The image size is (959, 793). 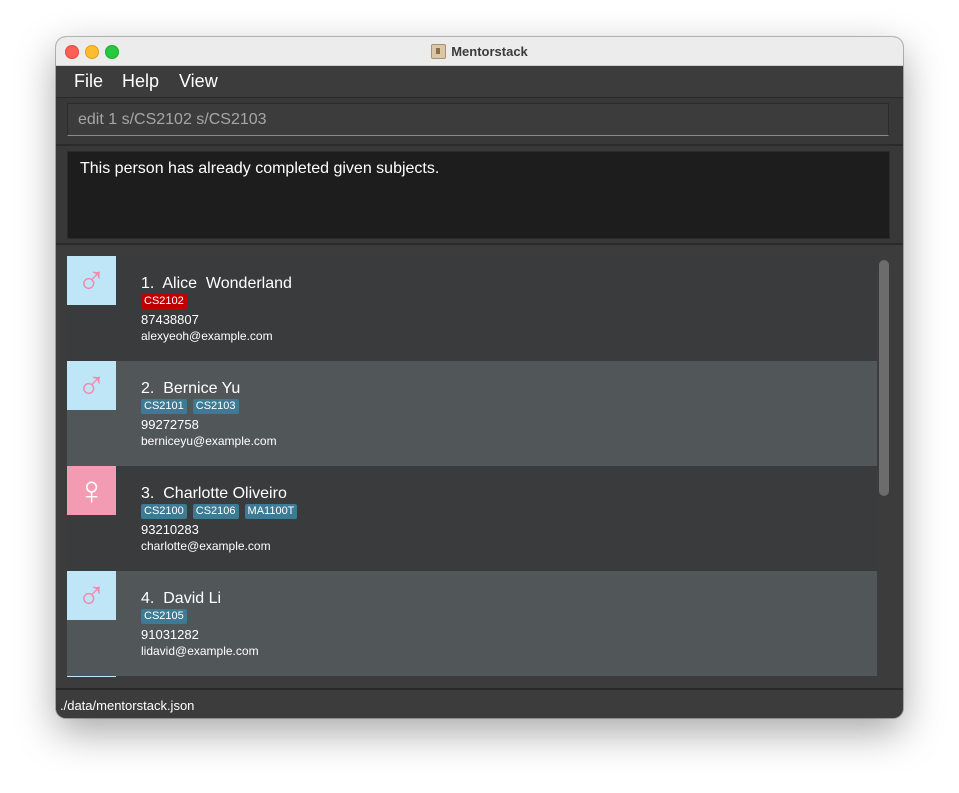 I want to click on save-location: ./data/mentorstack.json, so click(x=127, y=705).